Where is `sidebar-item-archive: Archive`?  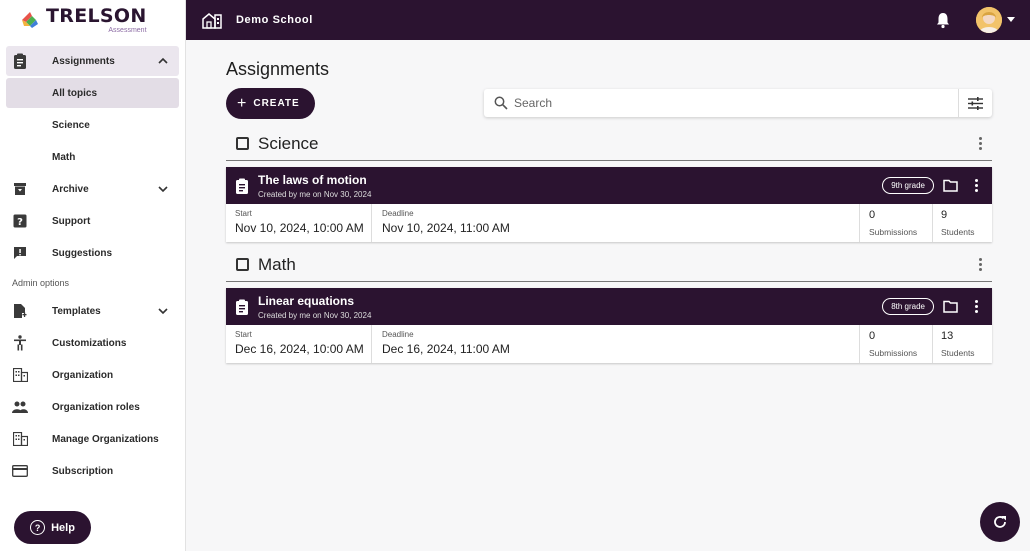 sidebar-item-archive: Archive is located at coordinates (92, 189).